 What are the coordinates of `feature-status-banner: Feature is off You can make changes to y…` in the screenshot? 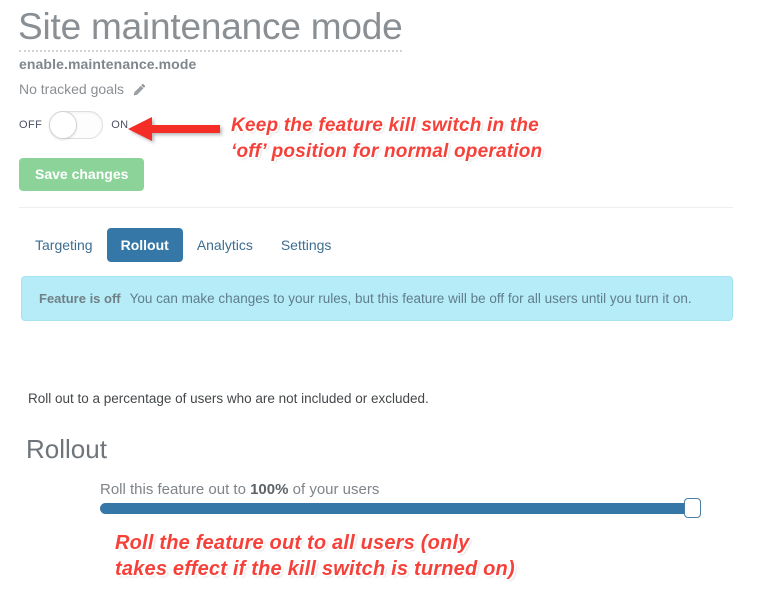 It's located at (377, 298).